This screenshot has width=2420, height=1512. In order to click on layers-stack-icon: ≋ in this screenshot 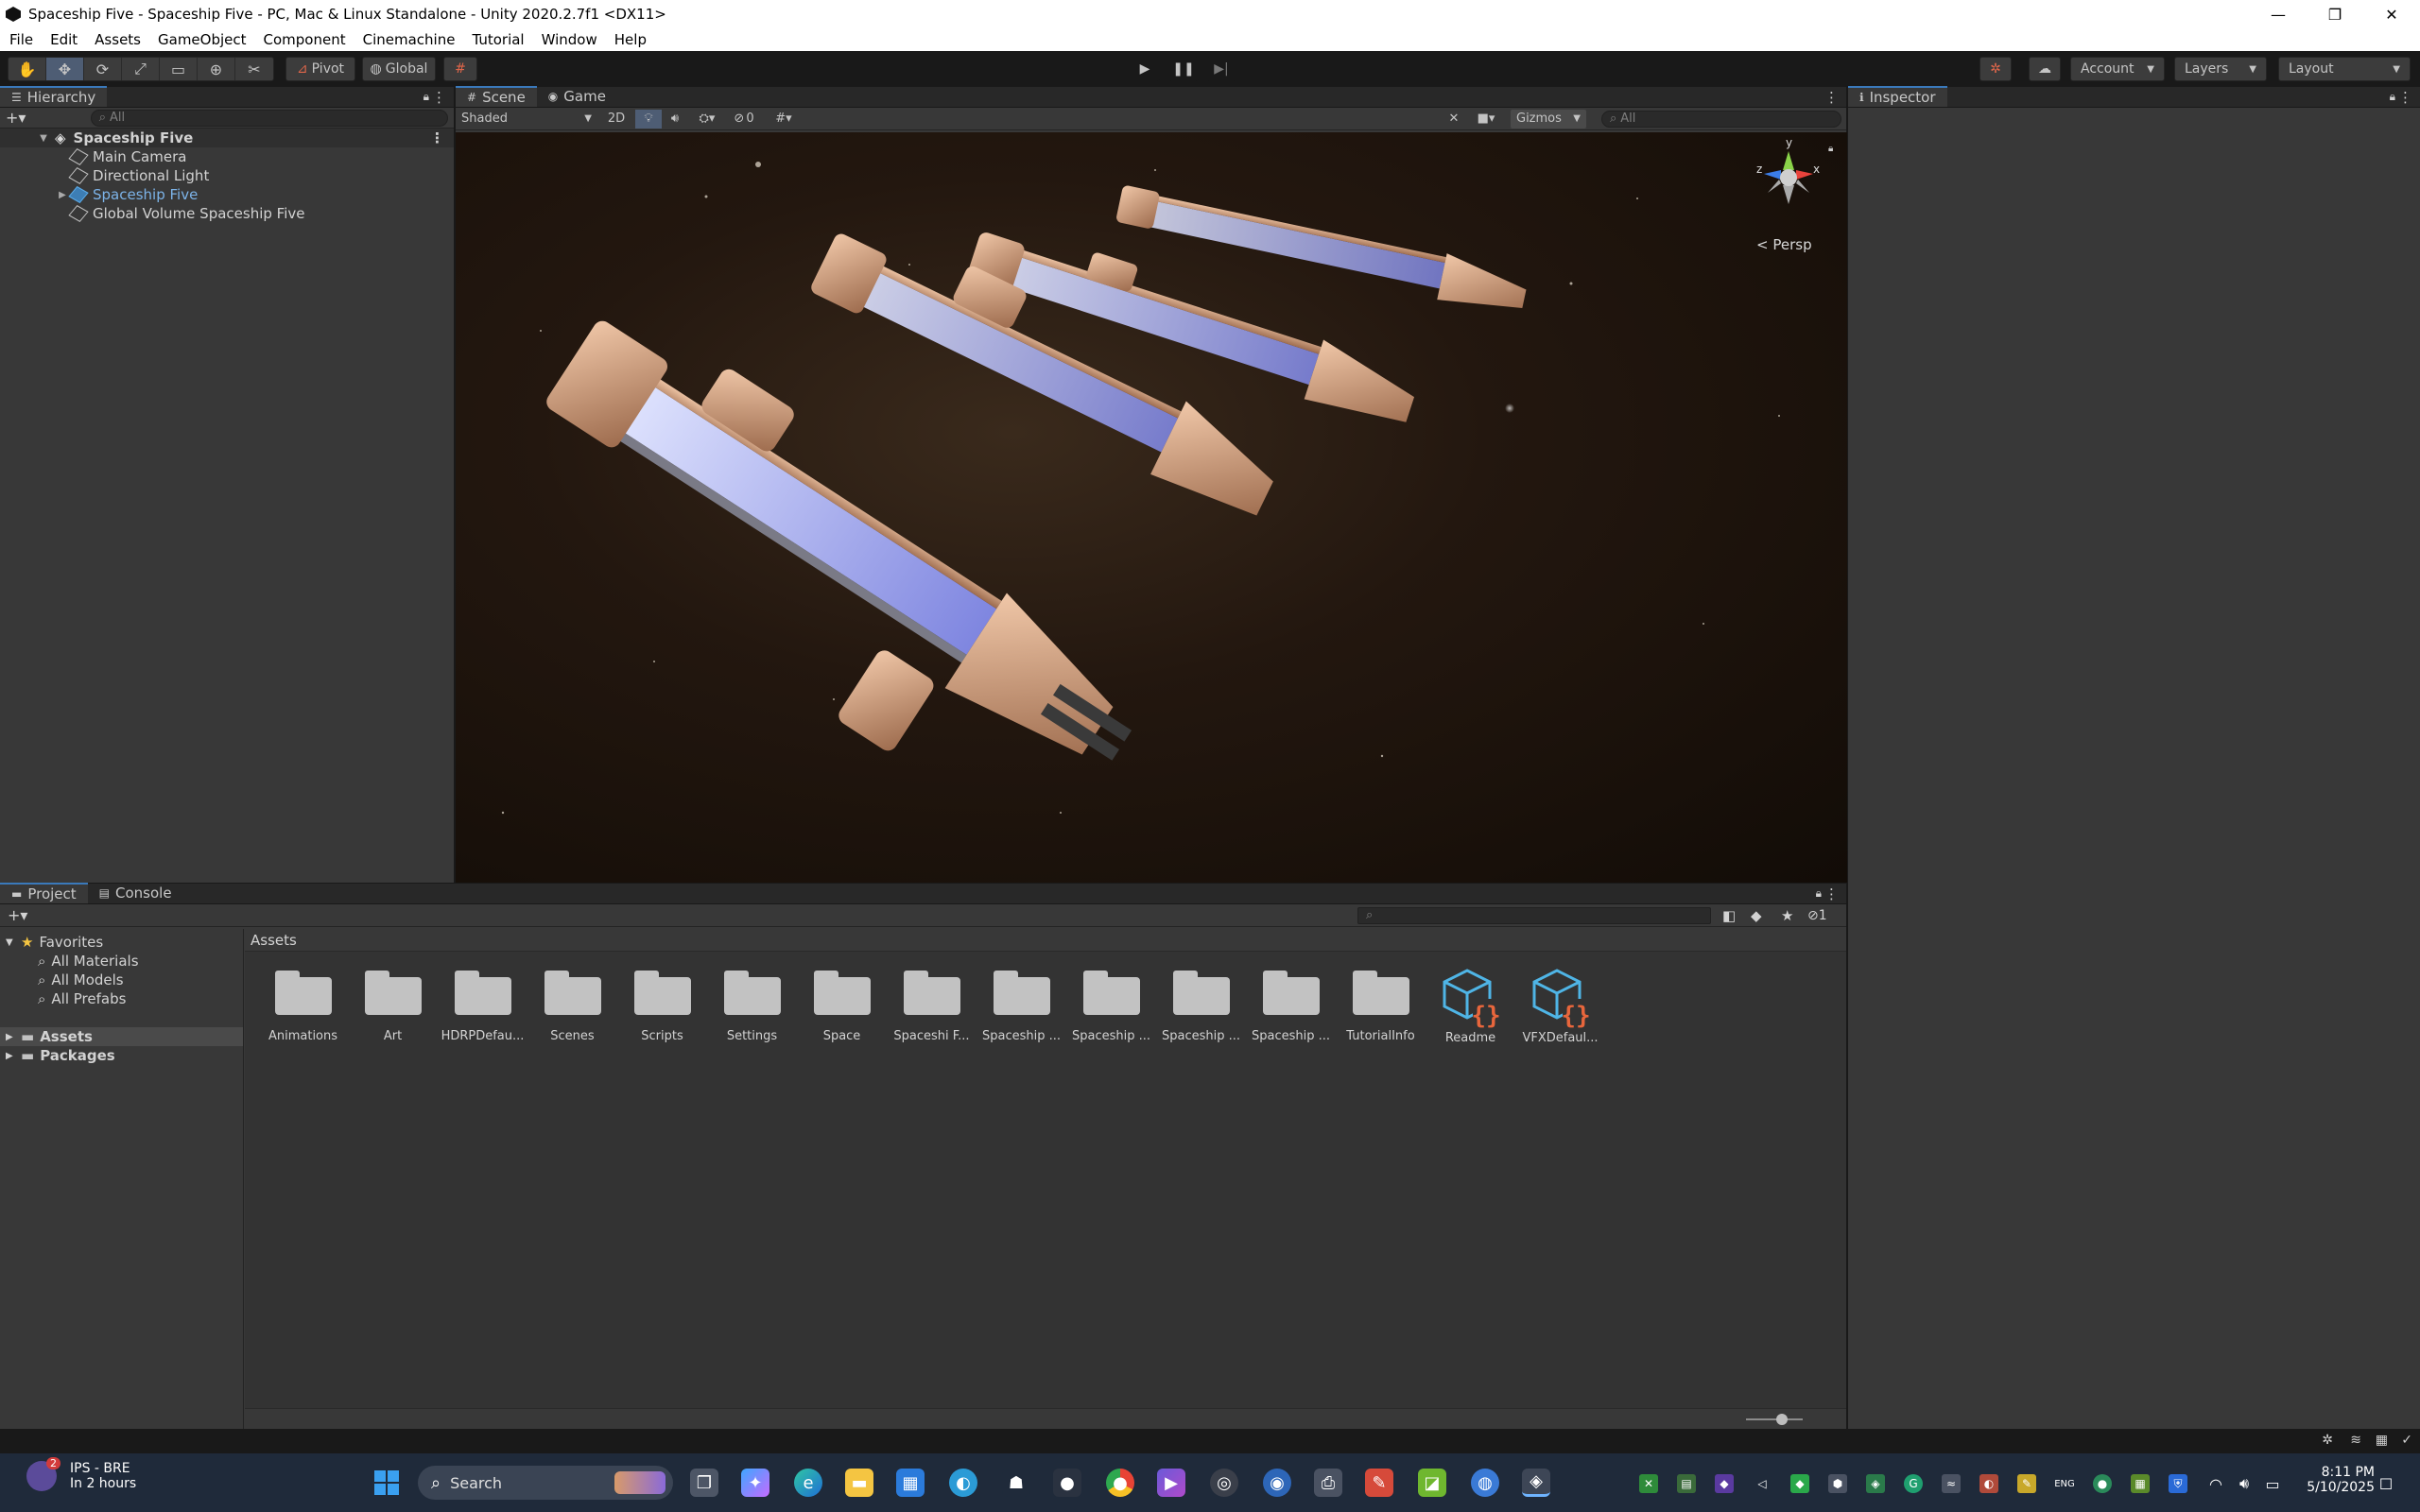, I will do `click(2355, 1440)`.